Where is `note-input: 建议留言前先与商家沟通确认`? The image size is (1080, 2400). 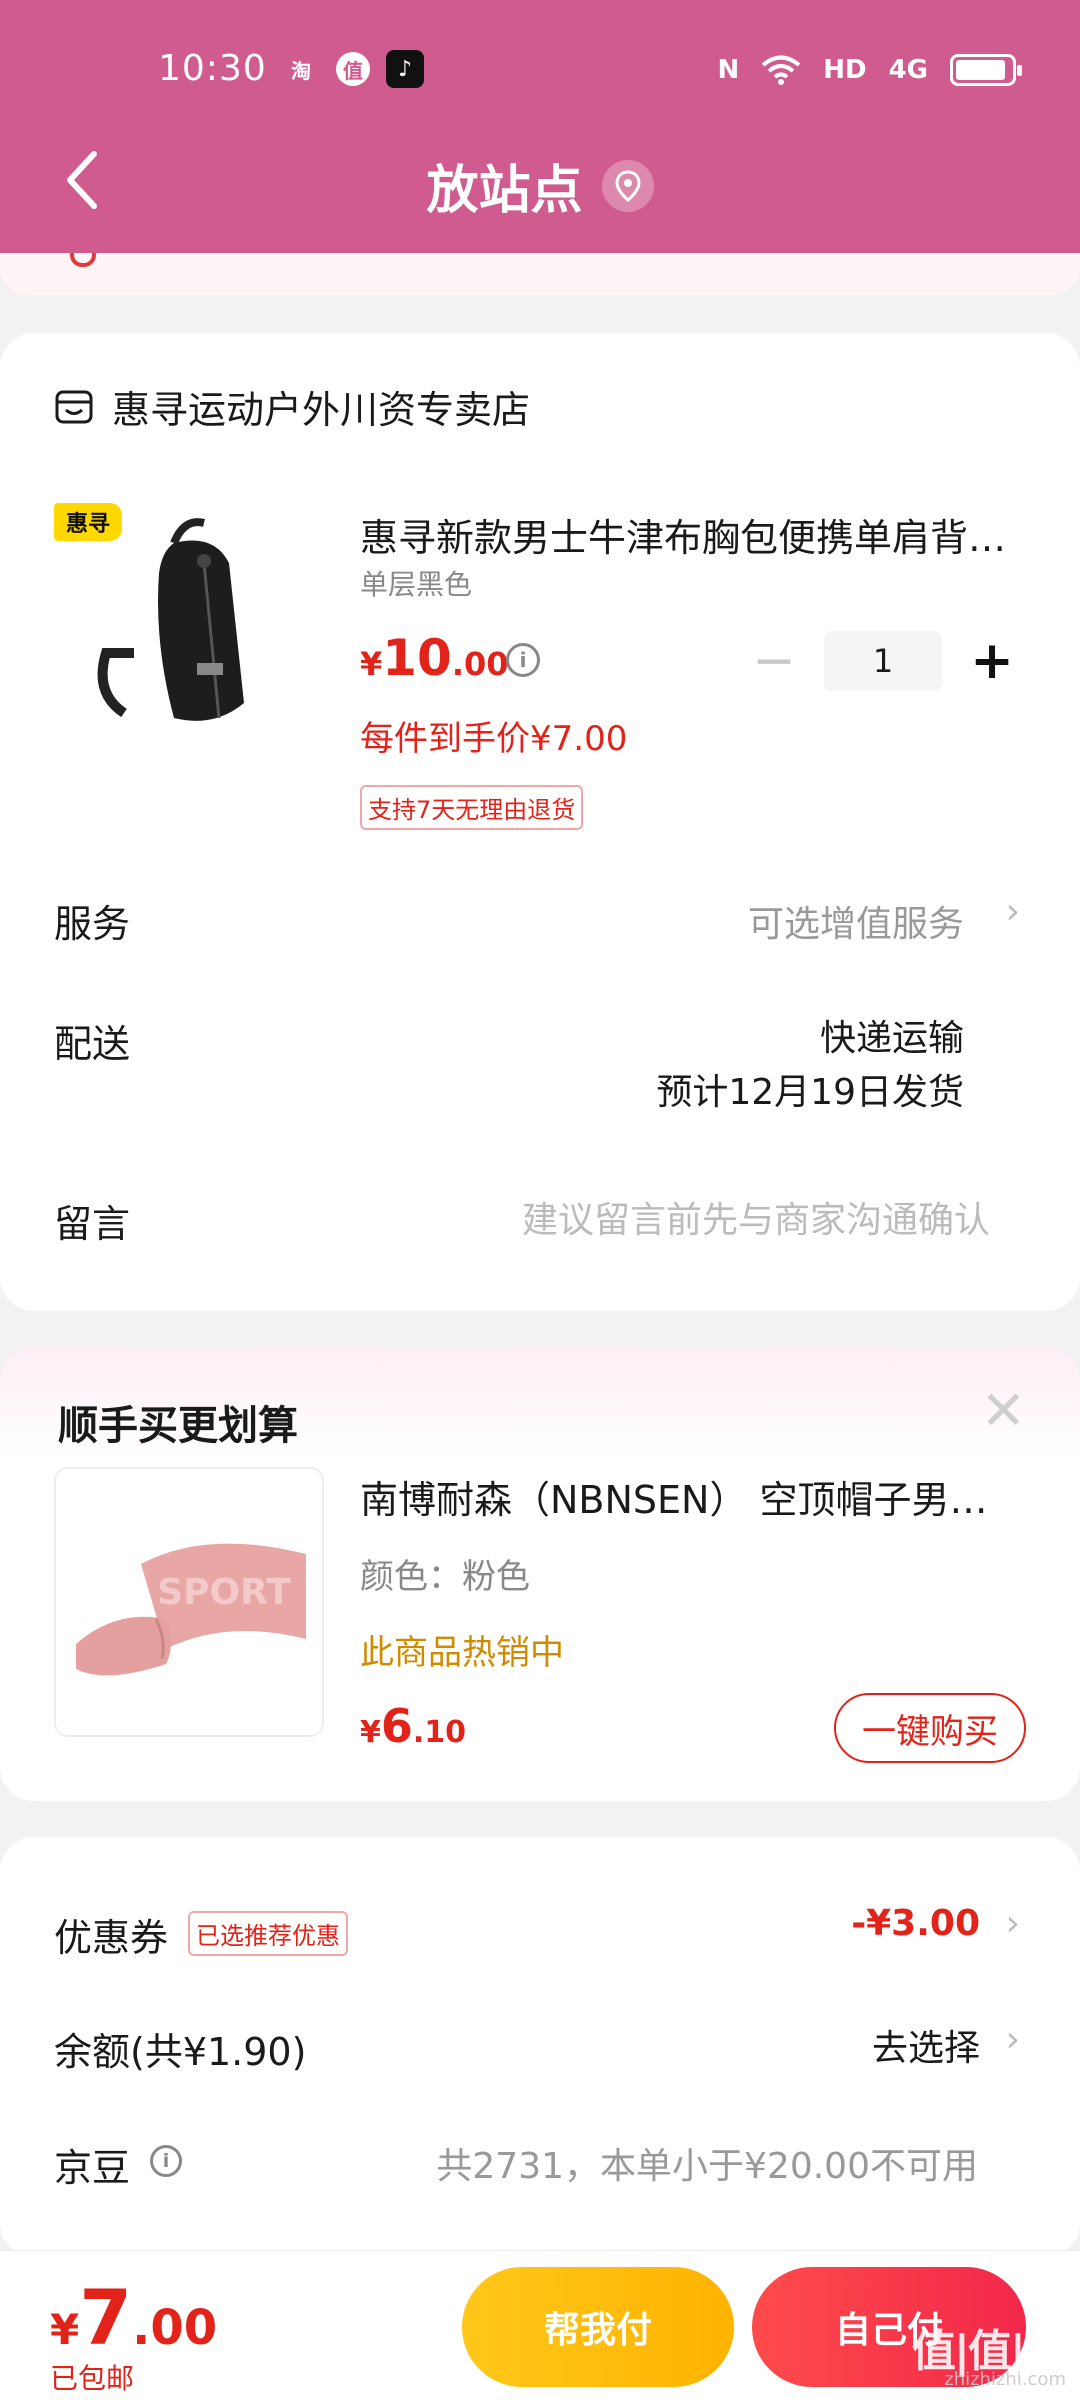 note-input: 建议留言前先与商家沟通确认 is located at coordinates (756, 1217).